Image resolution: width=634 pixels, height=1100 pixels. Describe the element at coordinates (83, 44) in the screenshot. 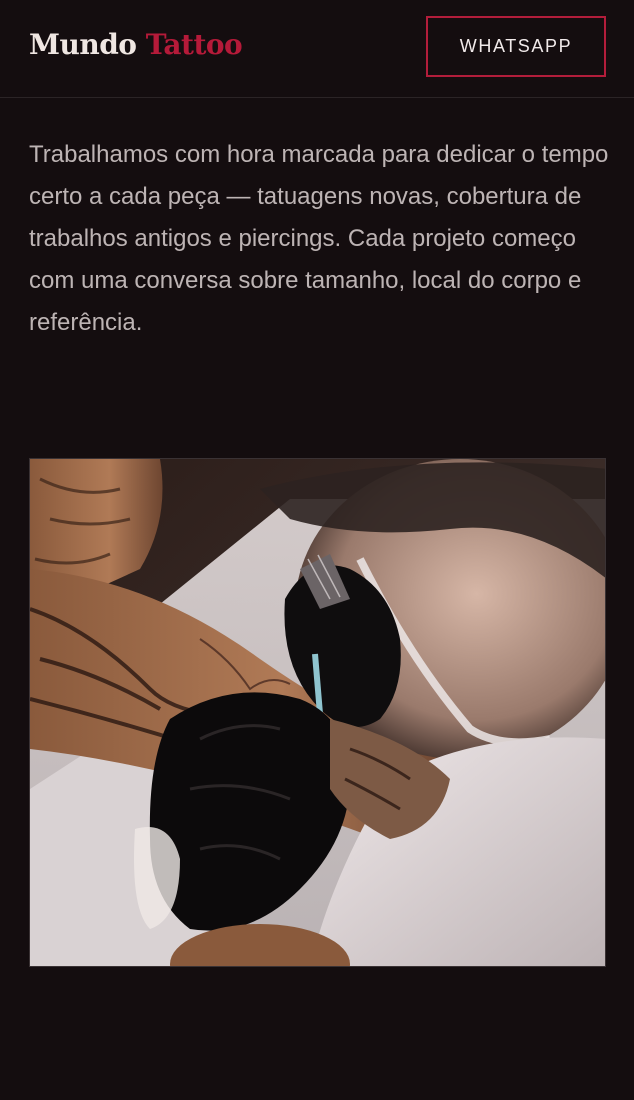

I see `logo-word-mundo: Mundo` at that location.